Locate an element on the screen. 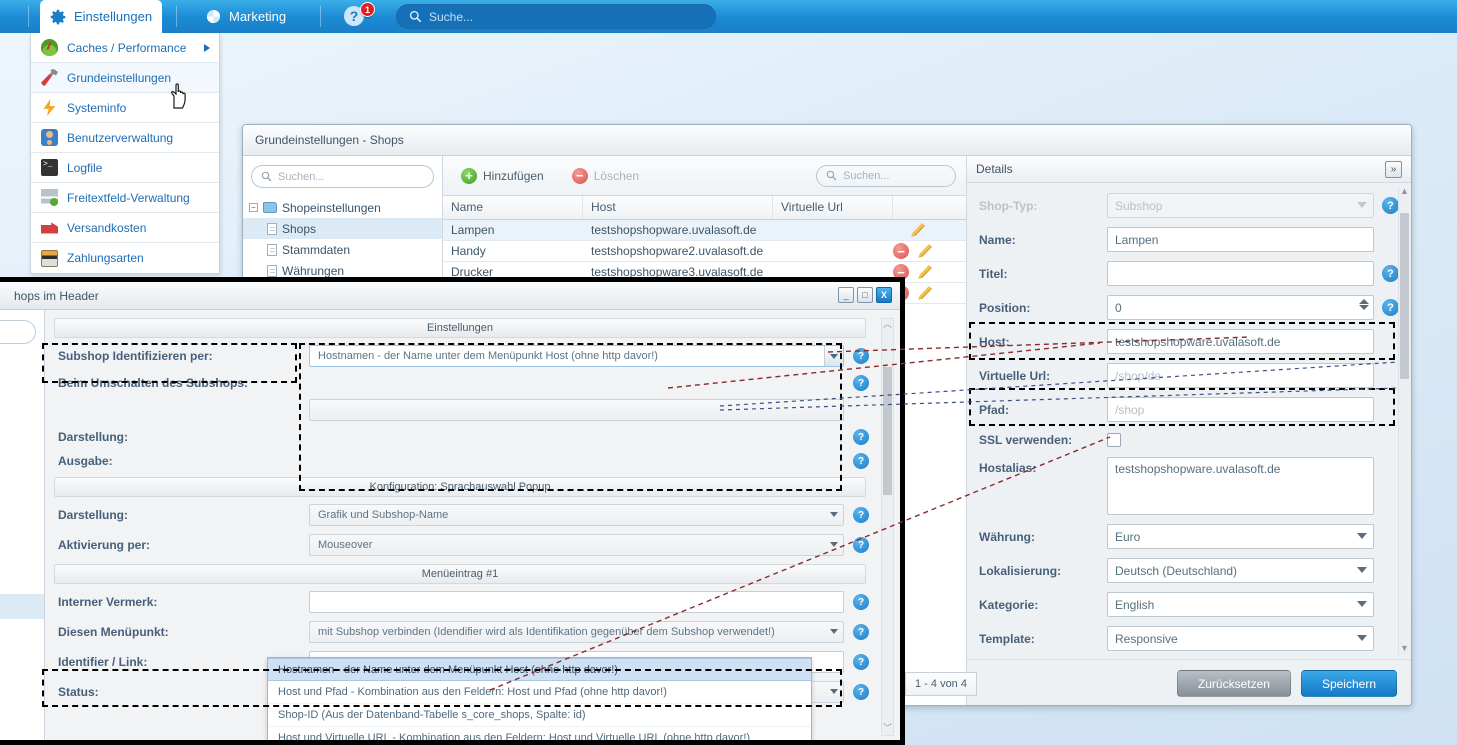 The height and width of the screenshot is (745, 1457). sidebar-item-logfile: Logfile is located at coordinates (125, 168).